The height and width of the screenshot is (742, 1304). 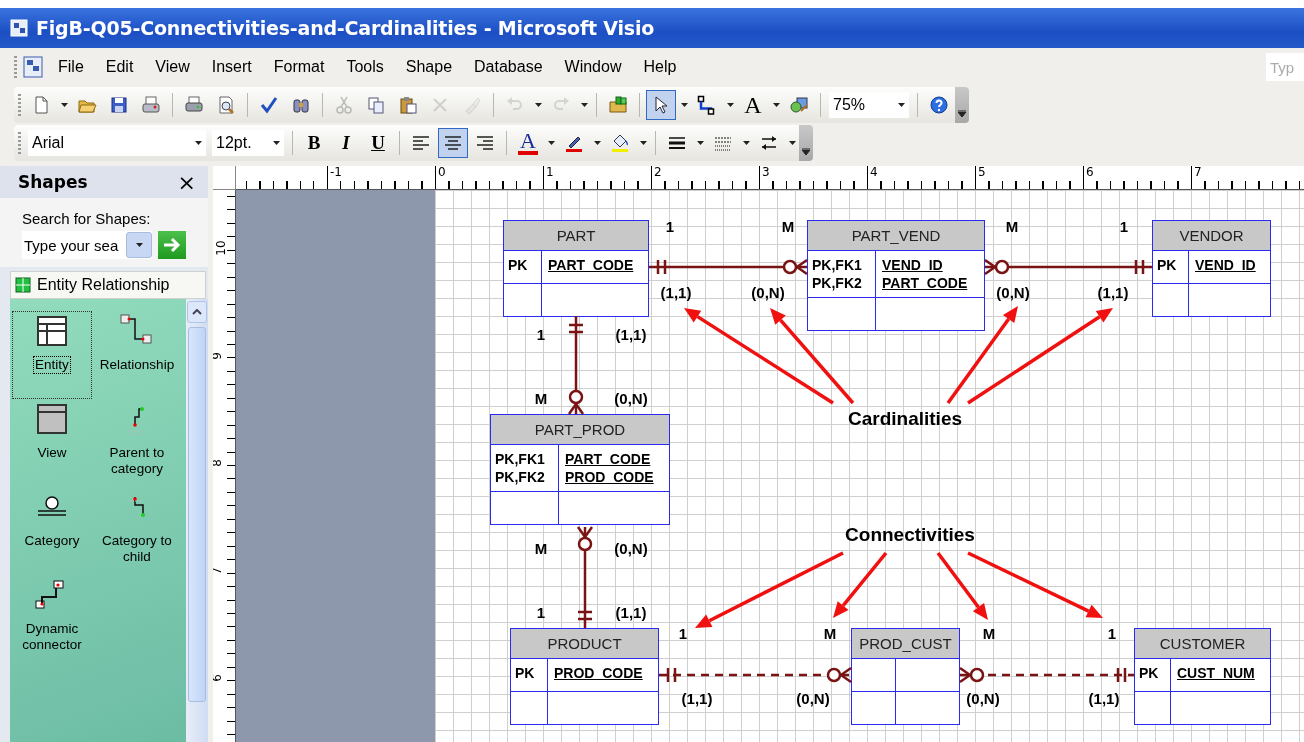 What do you see at coordinates (314, 143) in the screenshot?
I see `bold-button: B` at bounding box center [314, 143].